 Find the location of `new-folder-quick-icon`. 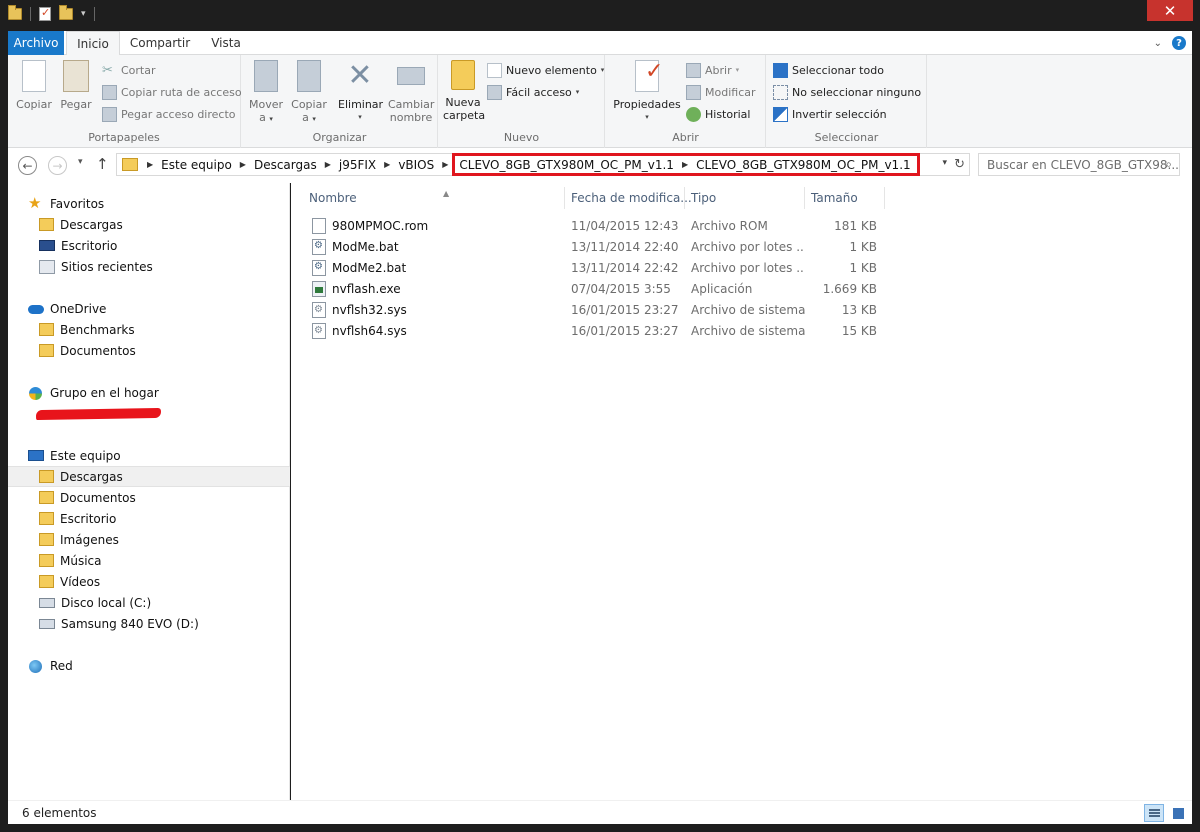

new-folder-quick-icon is located at coordinates (66, 12).